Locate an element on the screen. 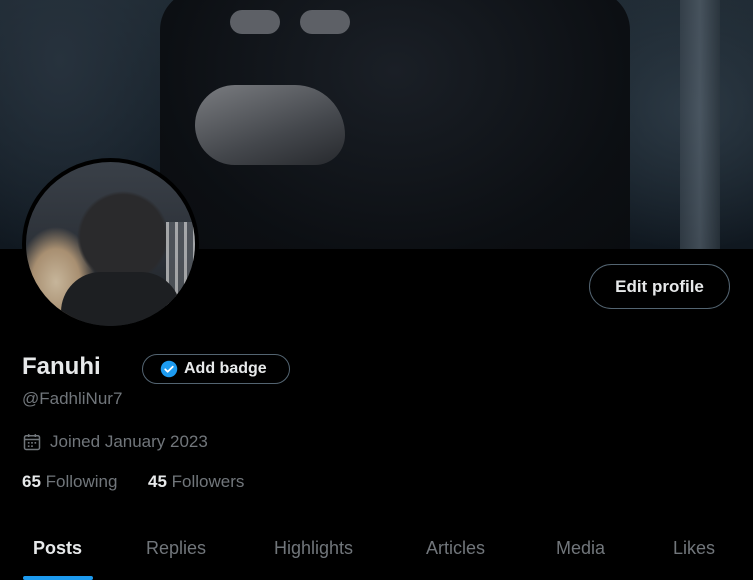 The width and height of the screenshot is (753, 580). banner-hands is located at coordinates (270, 125).